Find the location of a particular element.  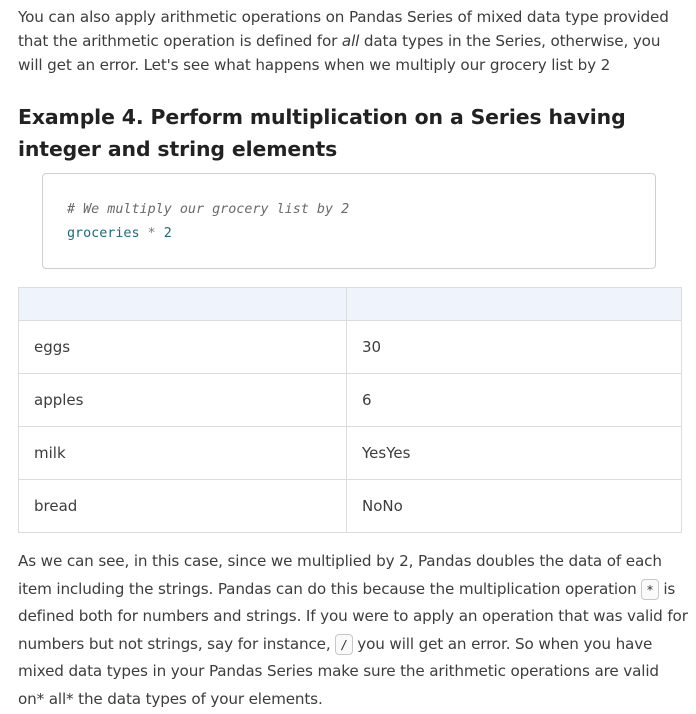

row-index-cell: apples is located at coordinates (182, 400).